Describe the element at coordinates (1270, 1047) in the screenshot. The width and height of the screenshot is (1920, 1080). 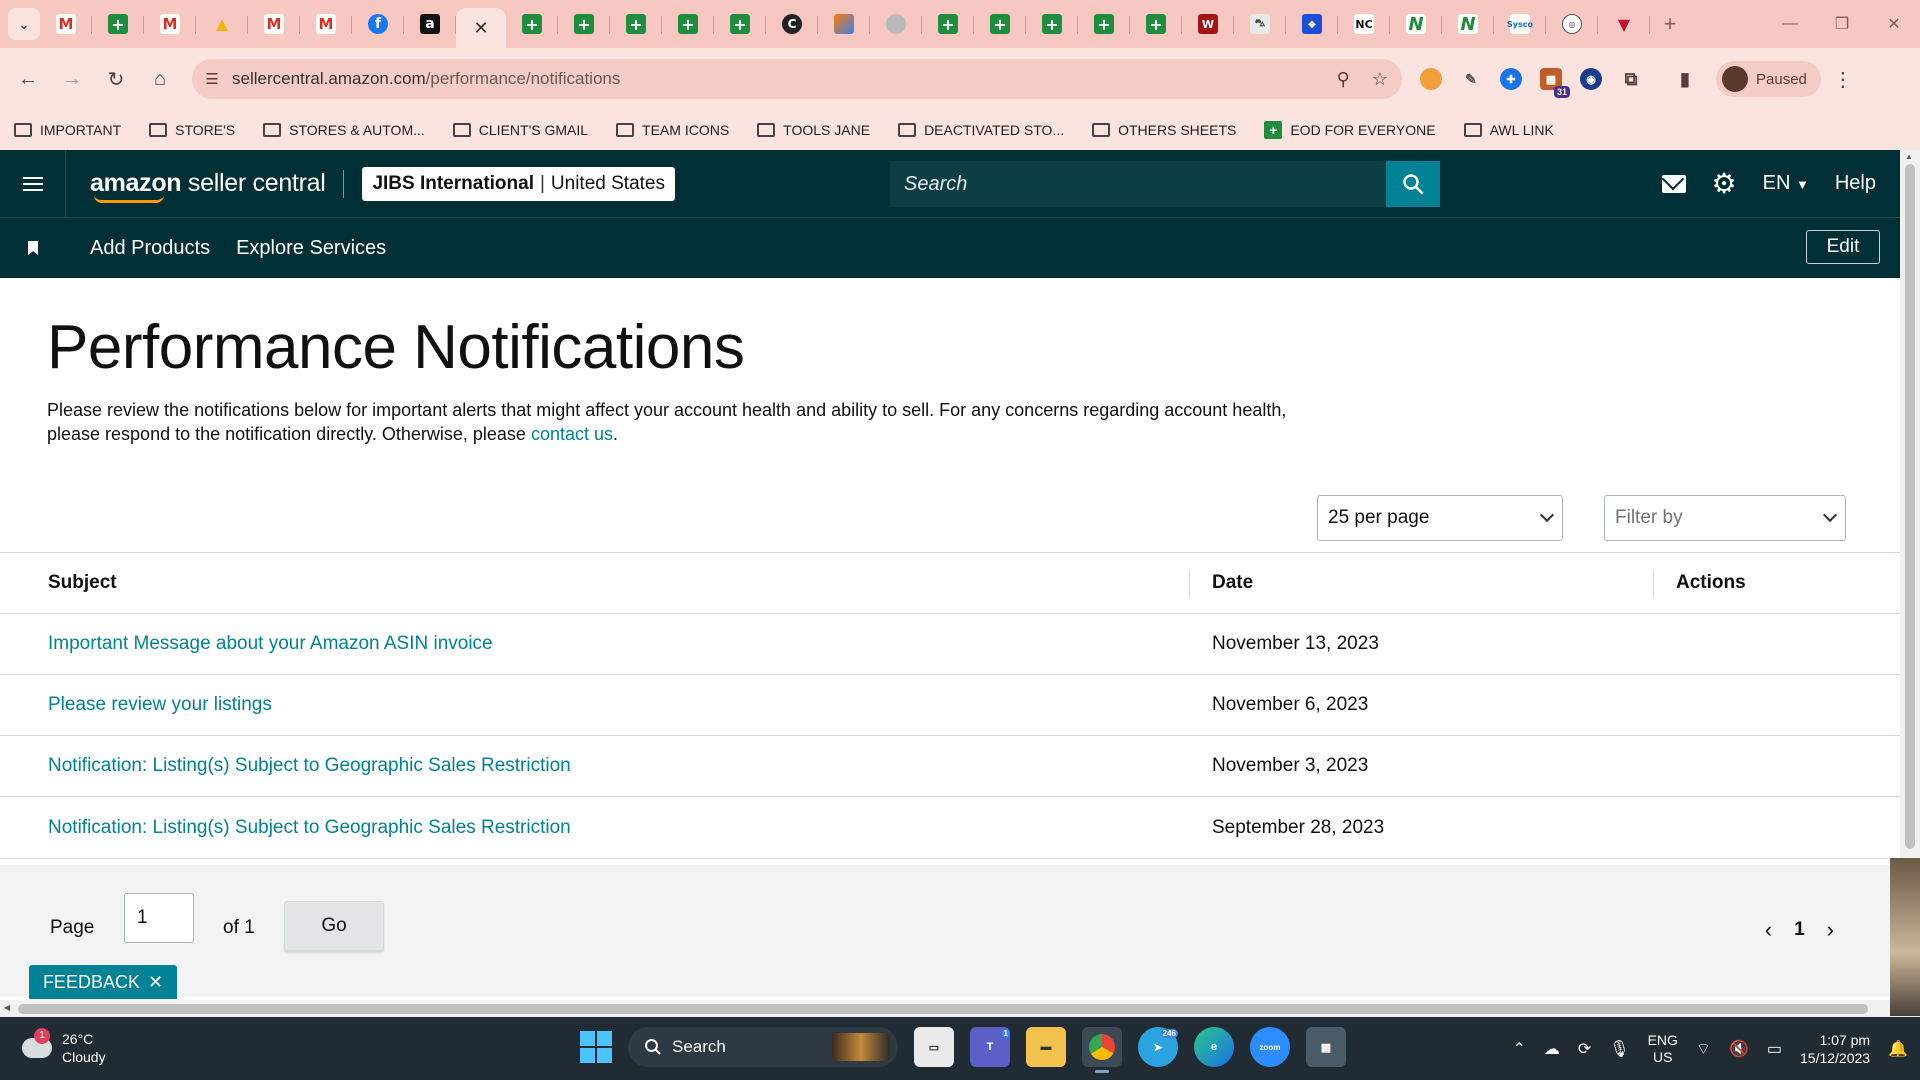
I see `zoom-icon: zoom` at that location.